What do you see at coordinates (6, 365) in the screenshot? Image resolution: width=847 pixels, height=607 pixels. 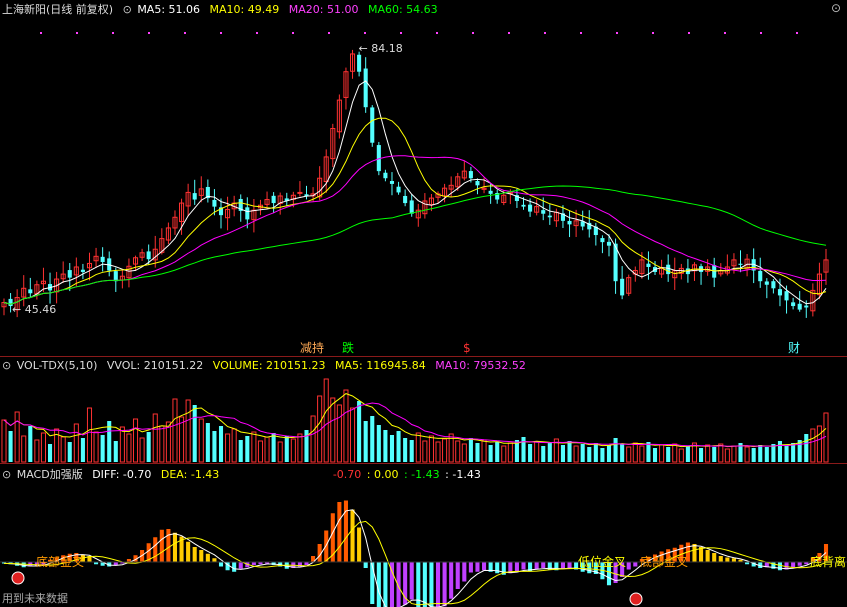 I see `volume-settings-icon: ⊙` at bounding box center [6, 365].